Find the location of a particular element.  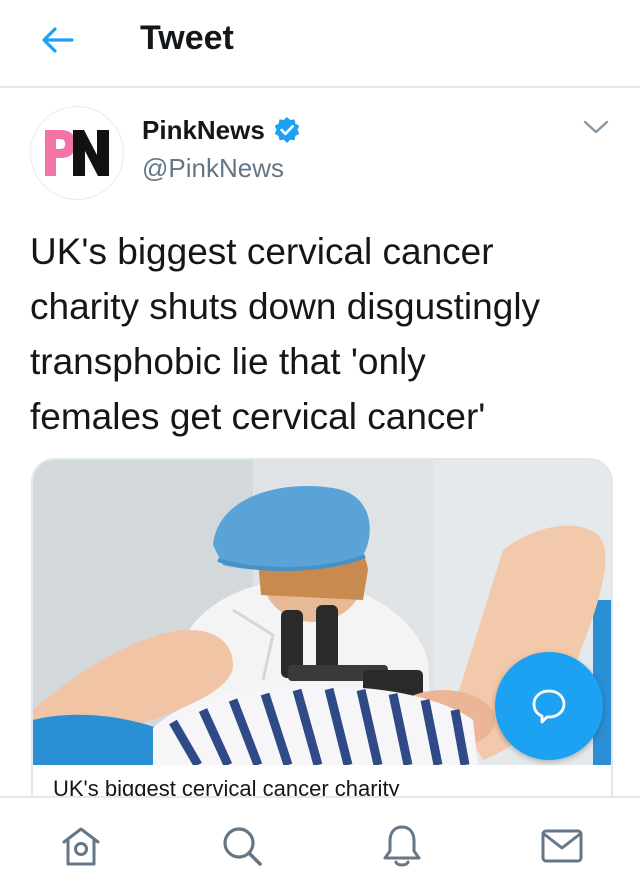

nav-home is located at coordinates (81, 846).